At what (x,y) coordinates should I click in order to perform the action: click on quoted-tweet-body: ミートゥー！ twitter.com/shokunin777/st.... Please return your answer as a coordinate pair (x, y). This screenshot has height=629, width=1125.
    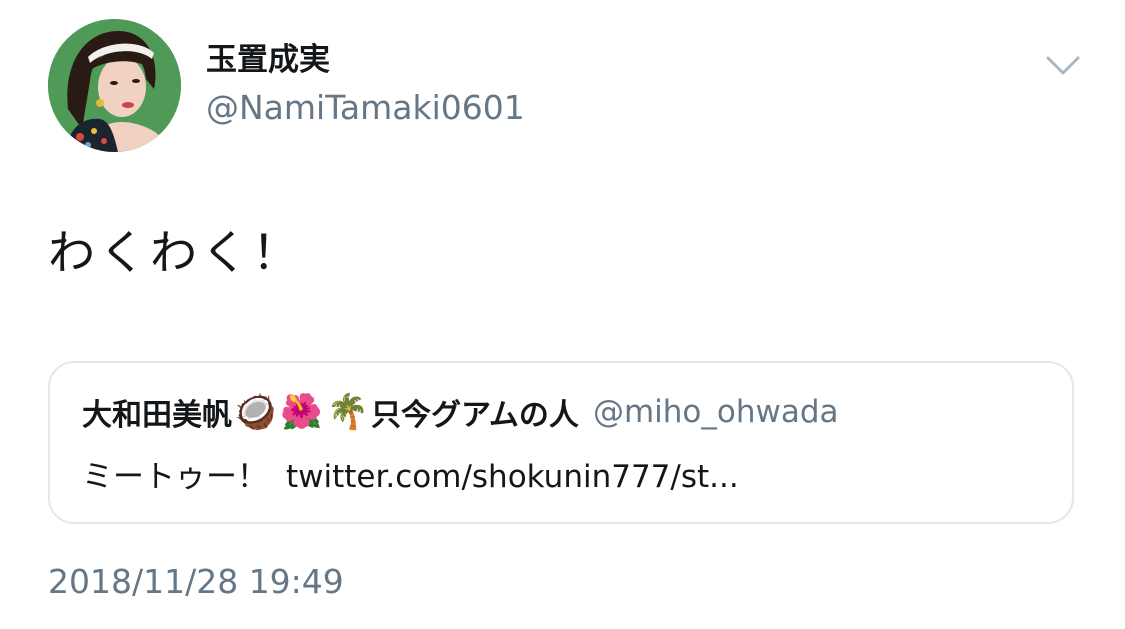
    Looking at the image, I should click on (410, 477).